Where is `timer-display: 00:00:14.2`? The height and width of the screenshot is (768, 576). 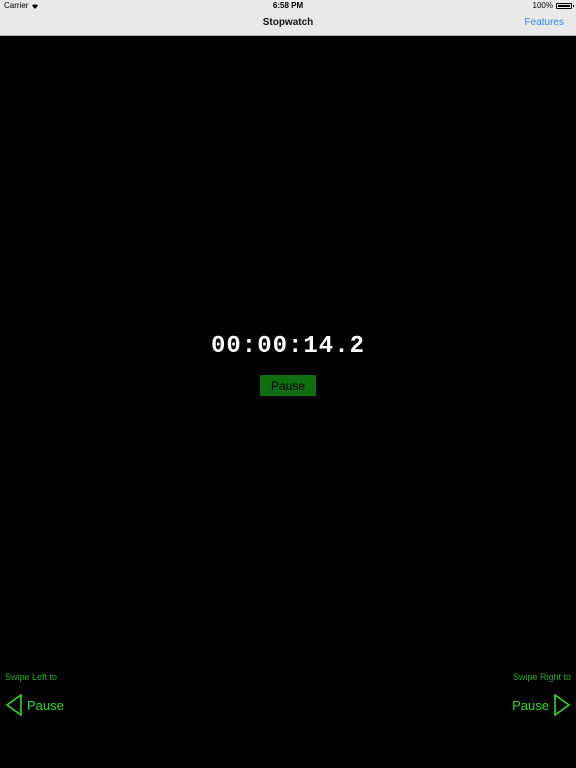 timer-display: 00:00:14.2 is located at coordinates (288, 346).